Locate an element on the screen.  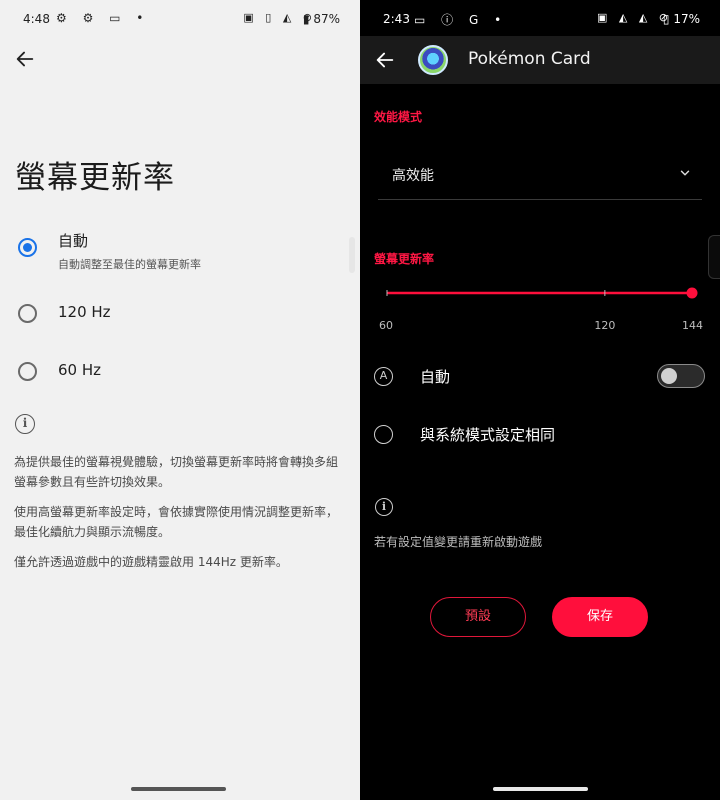
same-as-system-label: 與系統模式設定相同 is located at coordinates (488, 435).